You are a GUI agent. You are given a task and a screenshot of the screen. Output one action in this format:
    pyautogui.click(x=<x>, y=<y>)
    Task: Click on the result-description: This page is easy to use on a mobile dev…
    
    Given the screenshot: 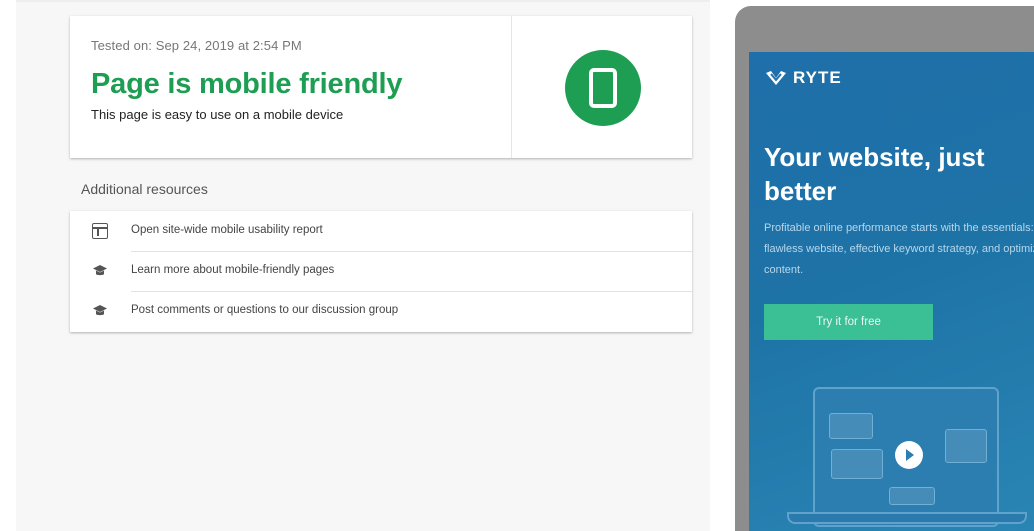 What is the action you would take?
    pyautogui.click(x=217, y=114)
    